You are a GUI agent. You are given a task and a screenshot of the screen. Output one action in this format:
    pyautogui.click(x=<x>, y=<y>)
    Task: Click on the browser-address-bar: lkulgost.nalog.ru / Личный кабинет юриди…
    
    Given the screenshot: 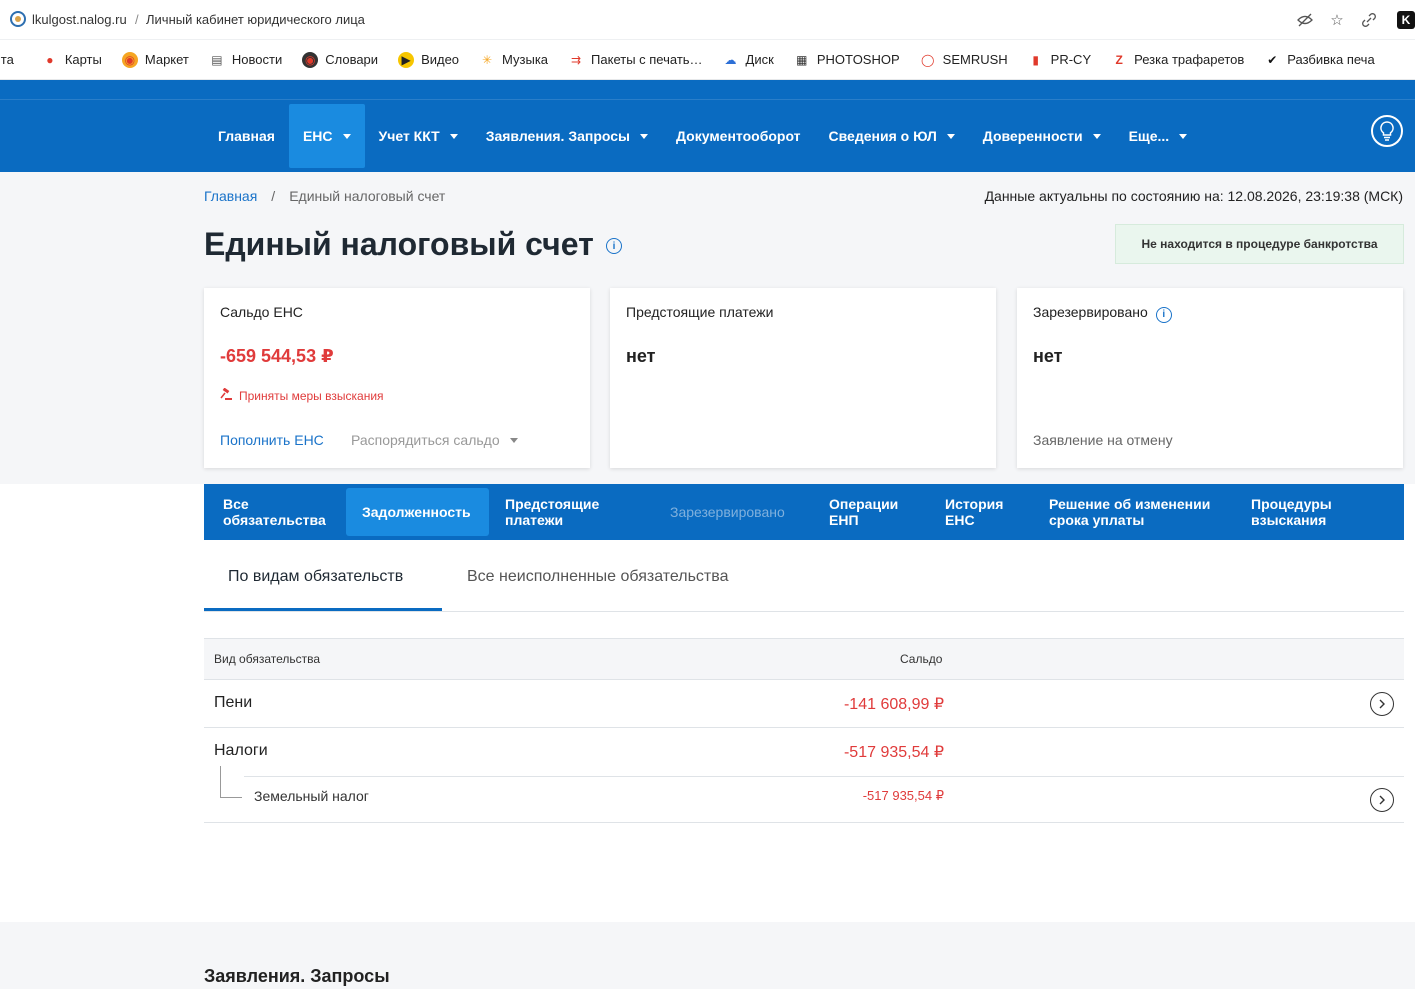 What is the action you would take?
    pyautogui.click(x=707, y=20)
    